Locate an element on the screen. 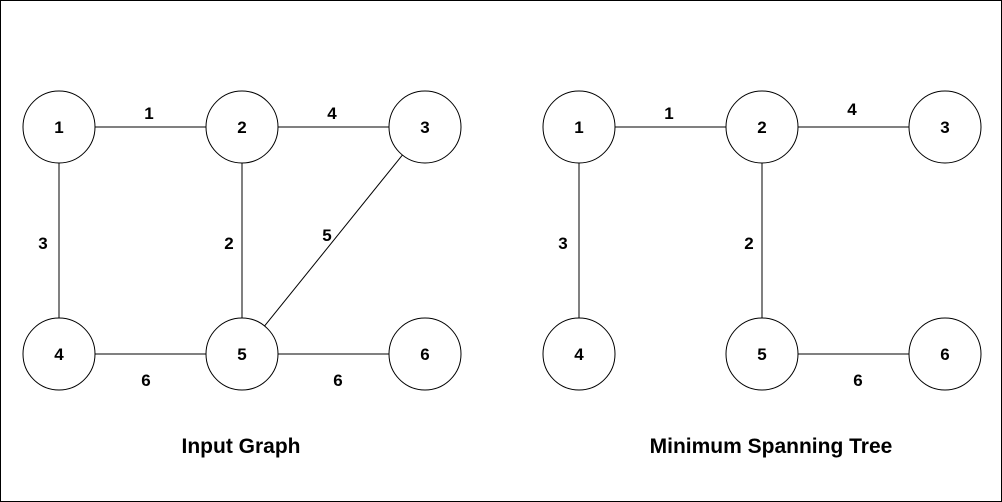 The height and width of the screenshot is (502, 1002). edge-4-5: 6 is located at coordinates (150, 371).